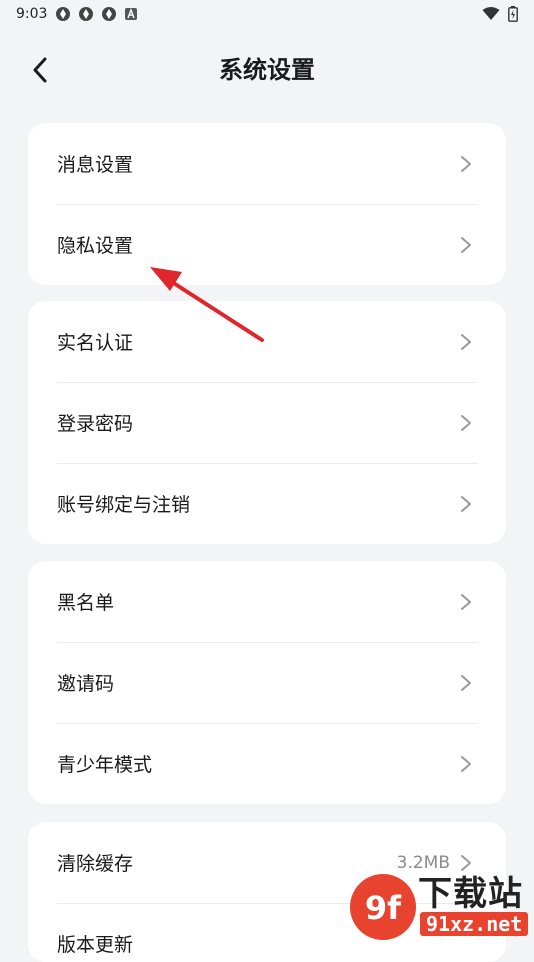  I want to click on item-label: 登录密码, so click(95, 424).